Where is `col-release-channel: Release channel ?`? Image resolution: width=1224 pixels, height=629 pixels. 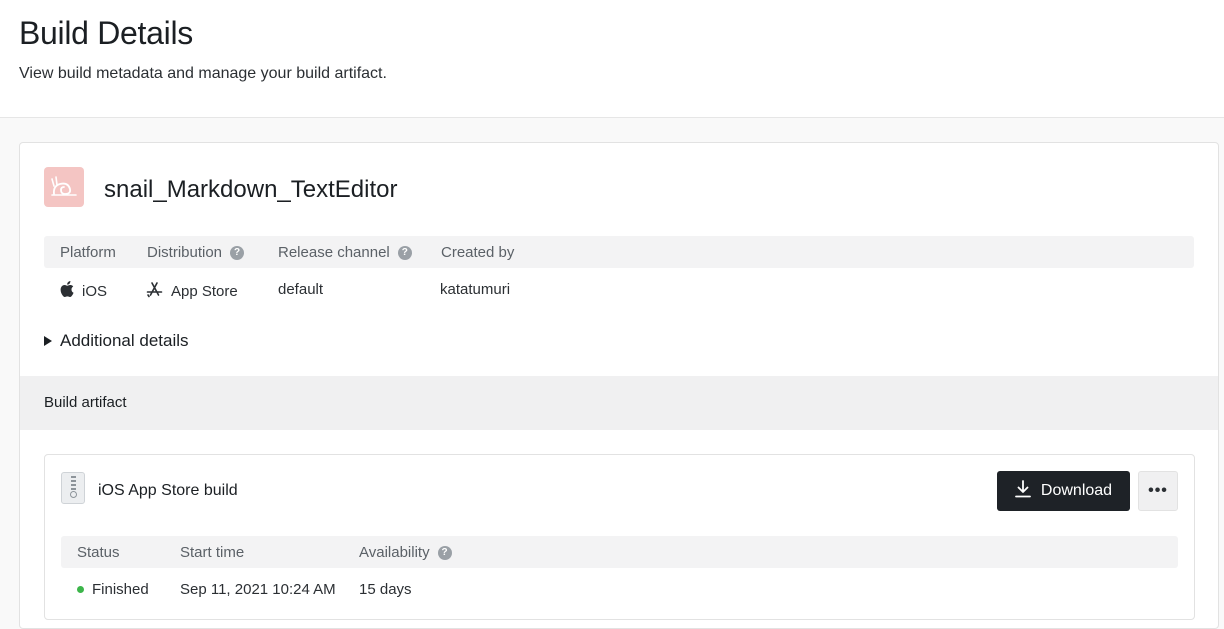 col-release-channel: Release channel ? is located at coordinates (345, 252).